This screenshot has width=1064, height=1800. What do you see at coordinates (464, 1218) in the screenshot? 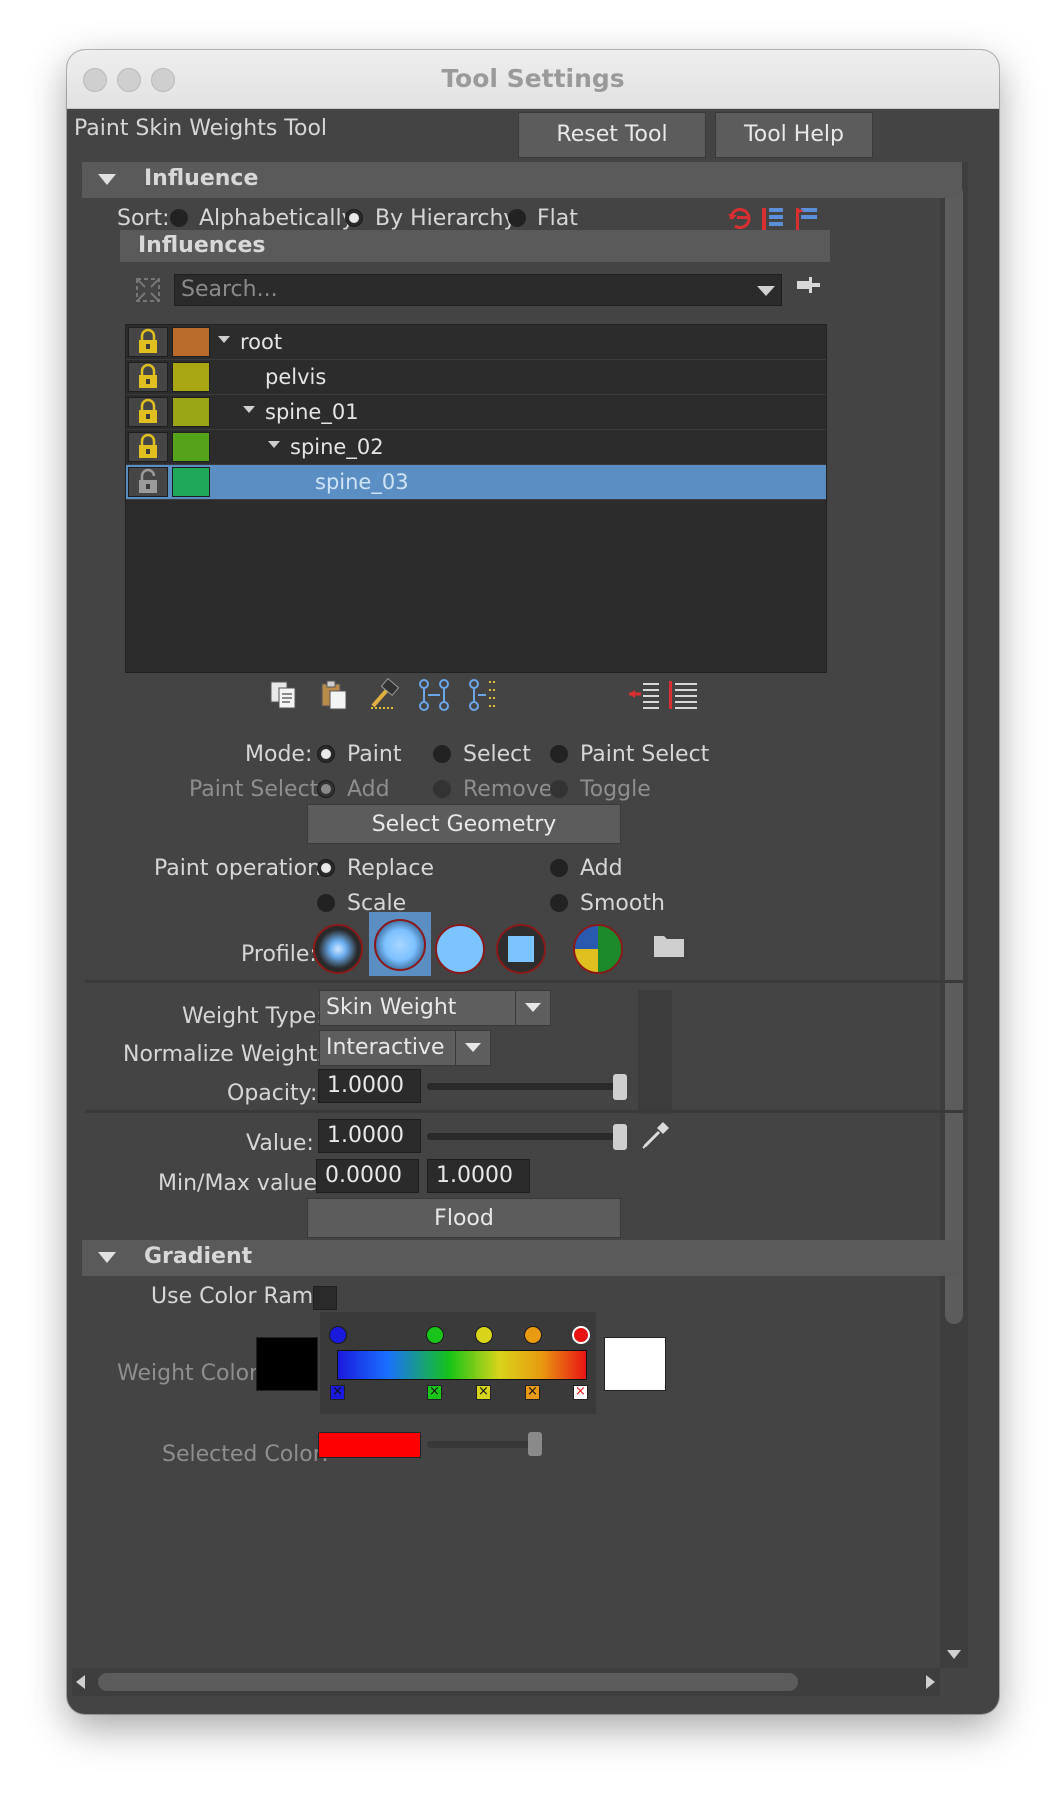
I see `flood-button: Flood` at bounding box center [464, 1218].